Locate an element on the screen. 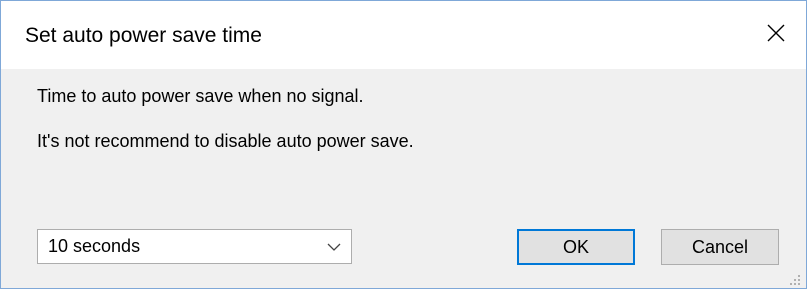  close-button is located at coordinates (776, 35).